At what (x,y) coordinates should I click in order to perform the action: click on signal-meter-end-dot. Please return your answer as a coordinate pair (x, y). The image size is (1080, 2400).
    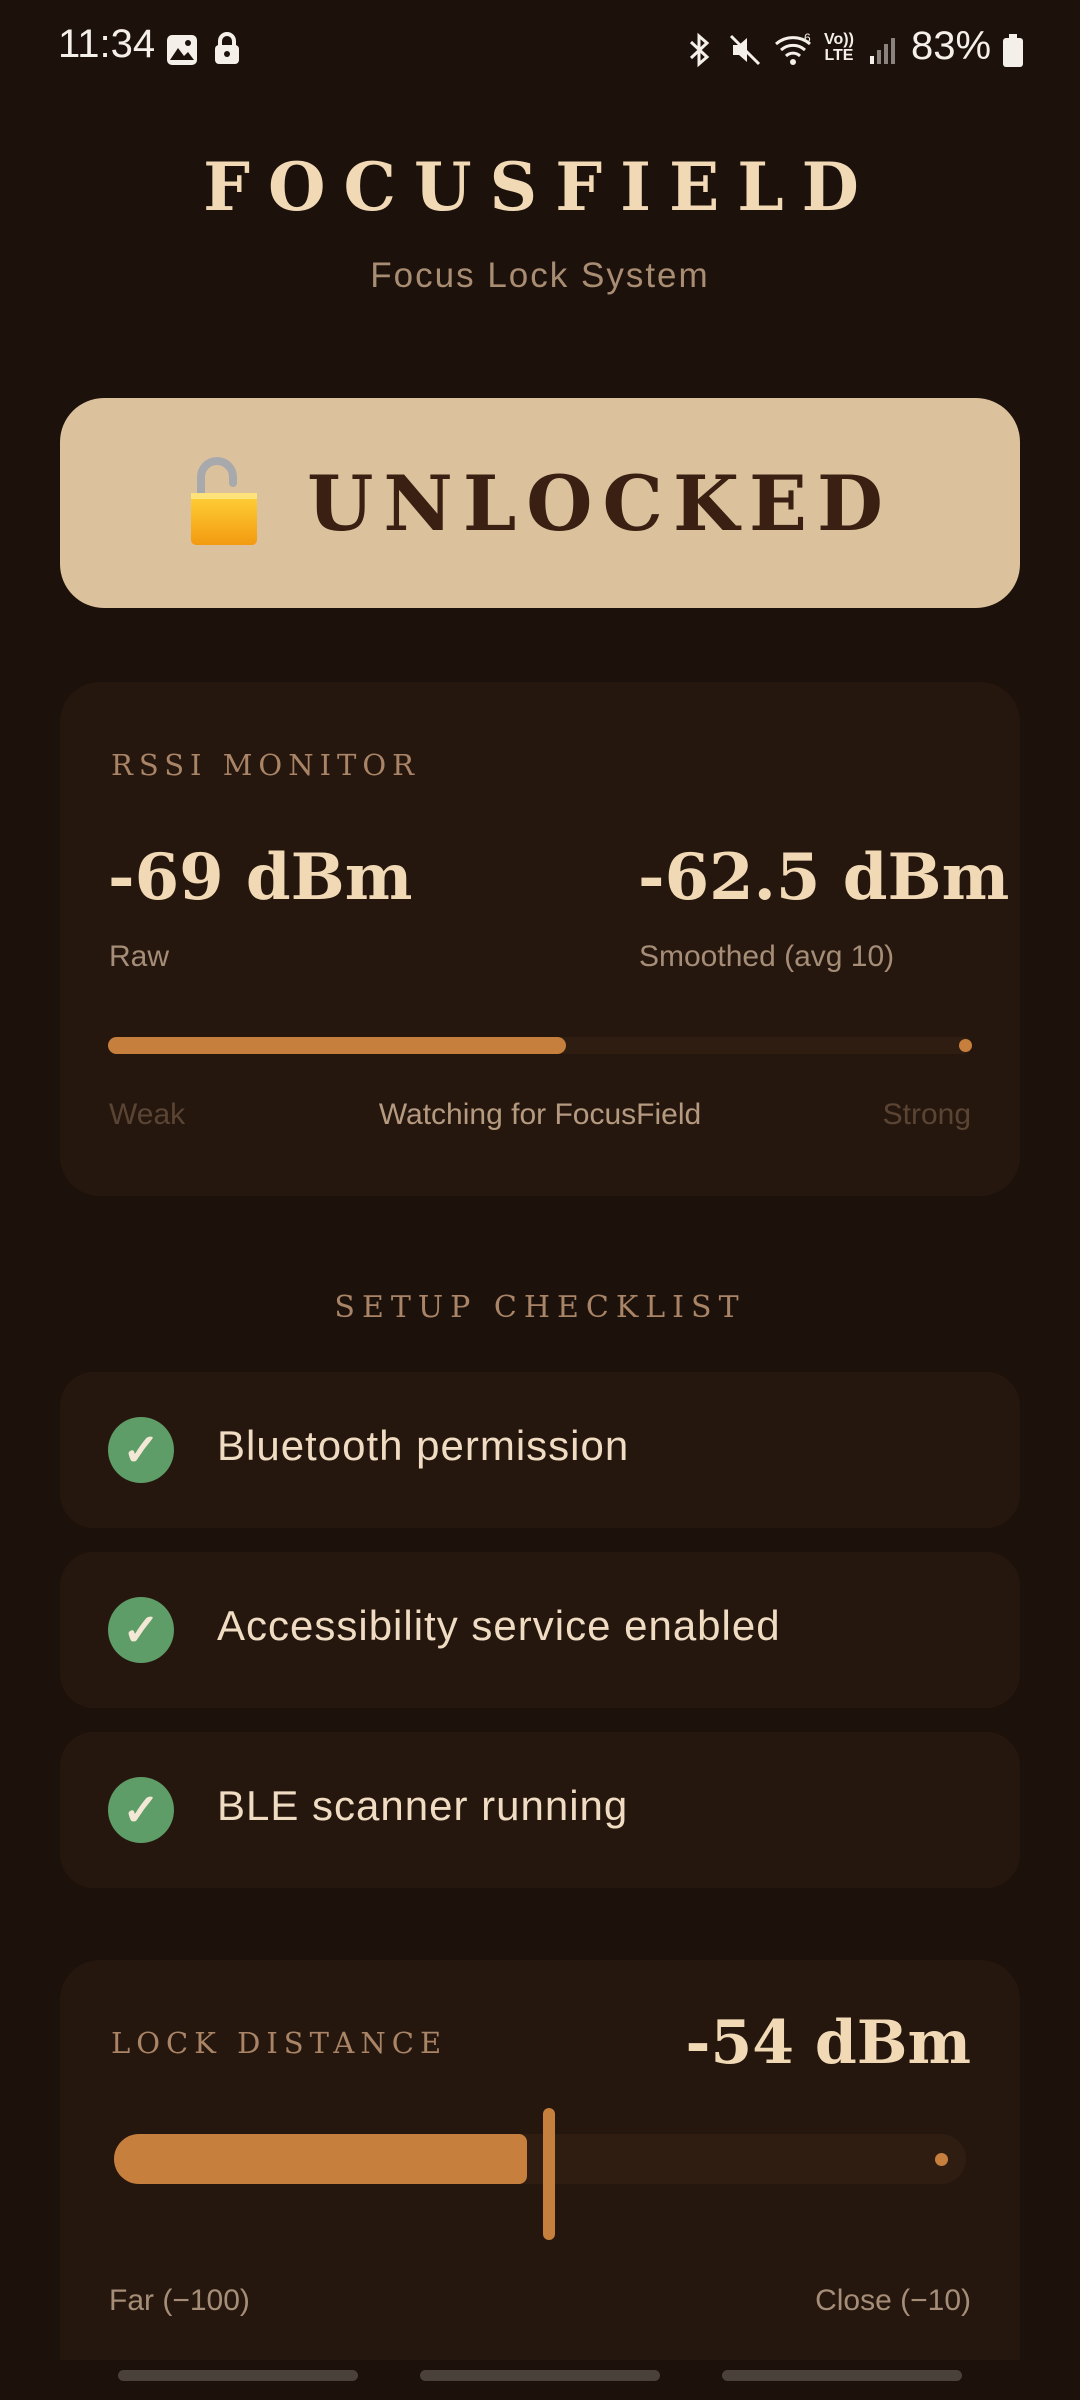
    Looking at the image, I should click on (965, 1045).